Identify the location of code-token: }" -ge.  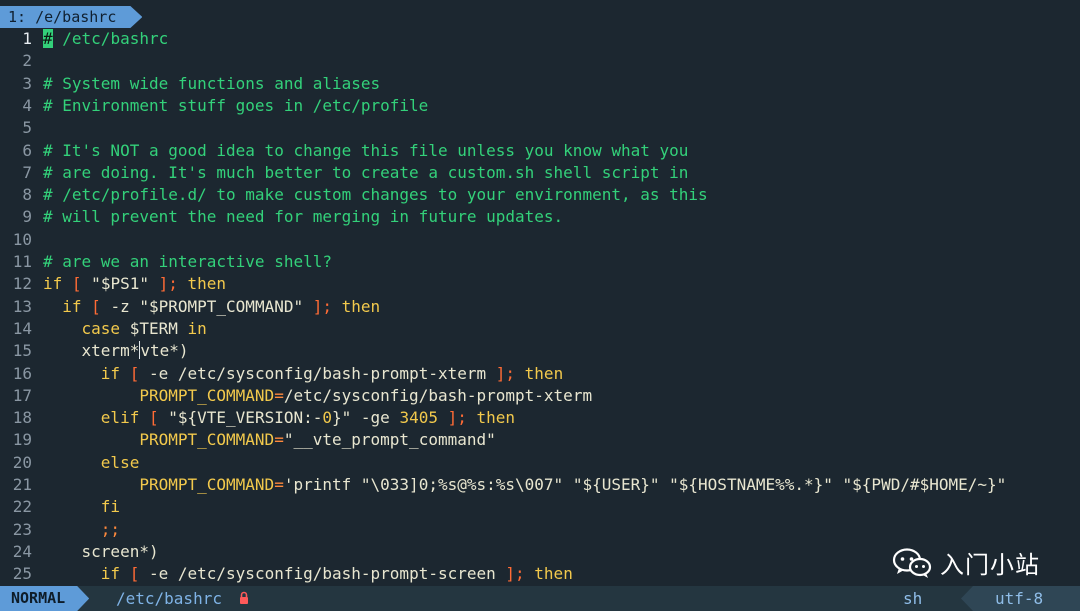
(366, 418).